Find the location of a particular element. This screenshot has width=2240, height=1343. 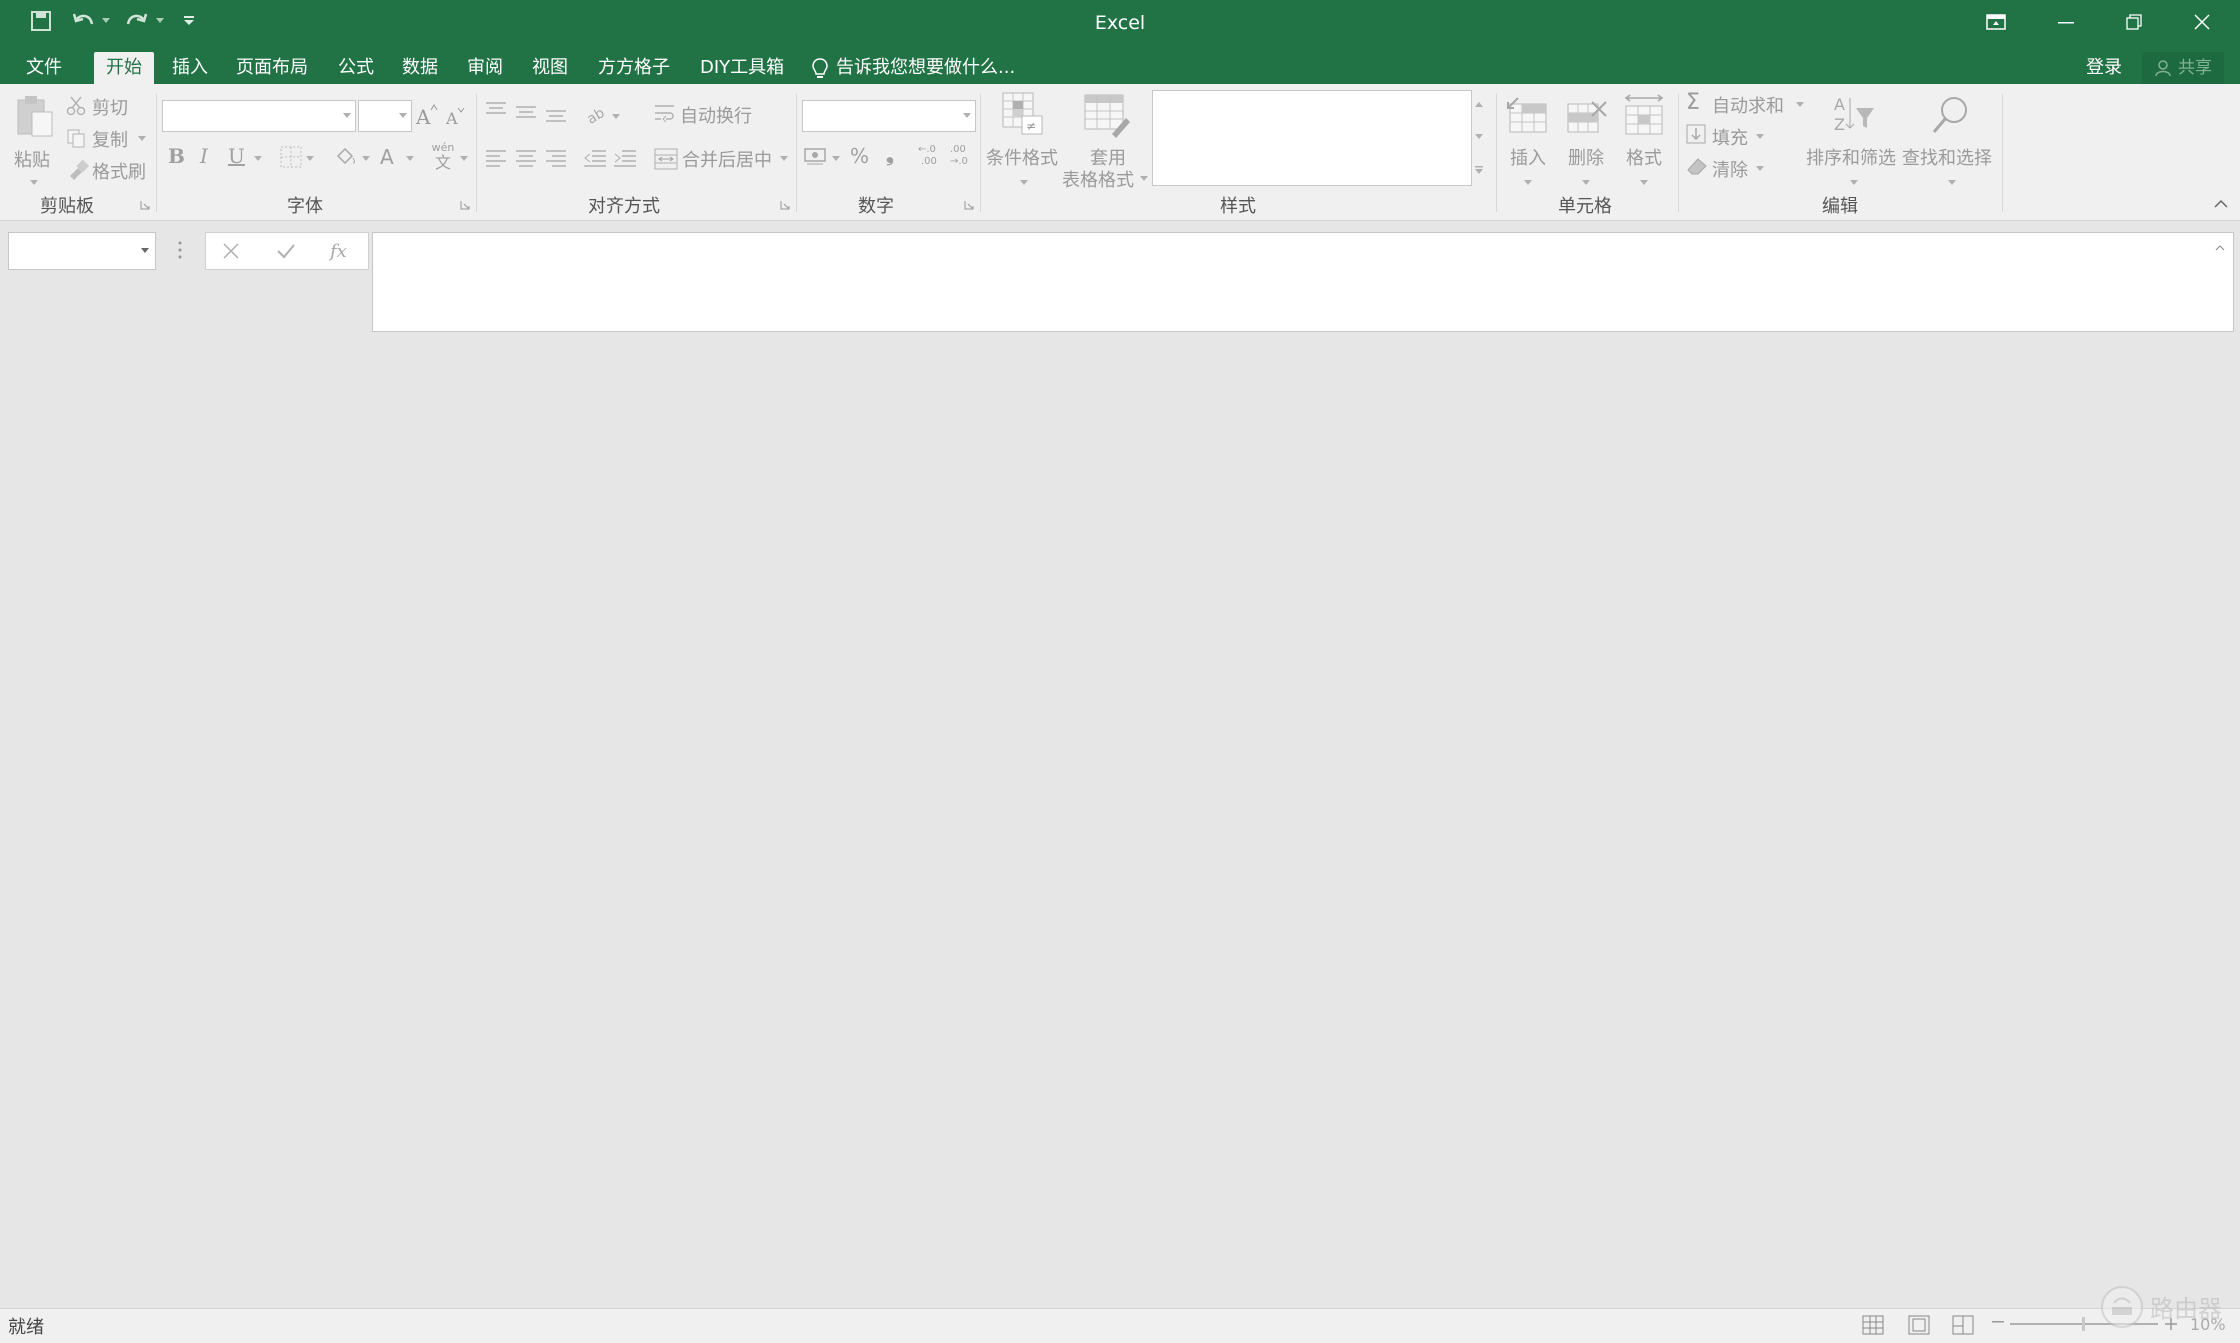

sign-in-link: 登录 is located at coordinates (2104, 68).